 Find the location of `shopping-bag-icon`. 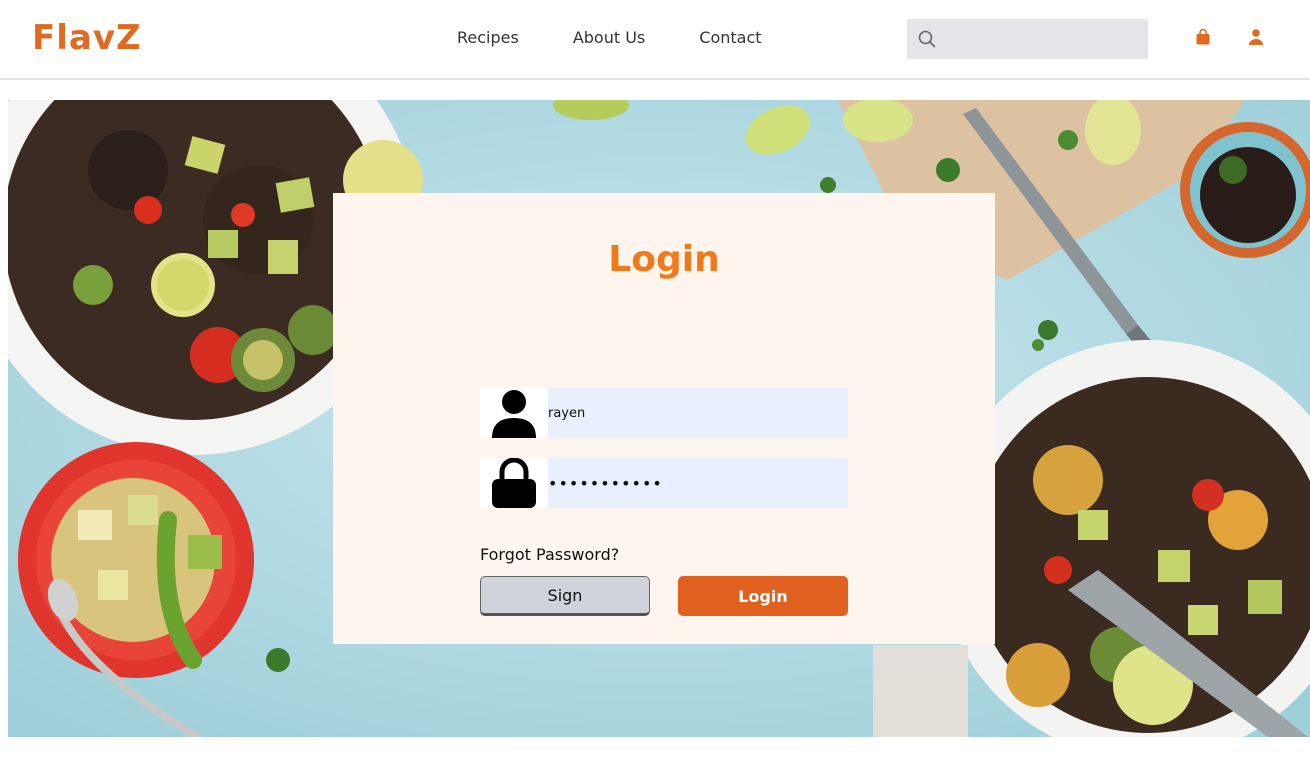

shopping-bag-icon is located at coordinates (1203, 38).